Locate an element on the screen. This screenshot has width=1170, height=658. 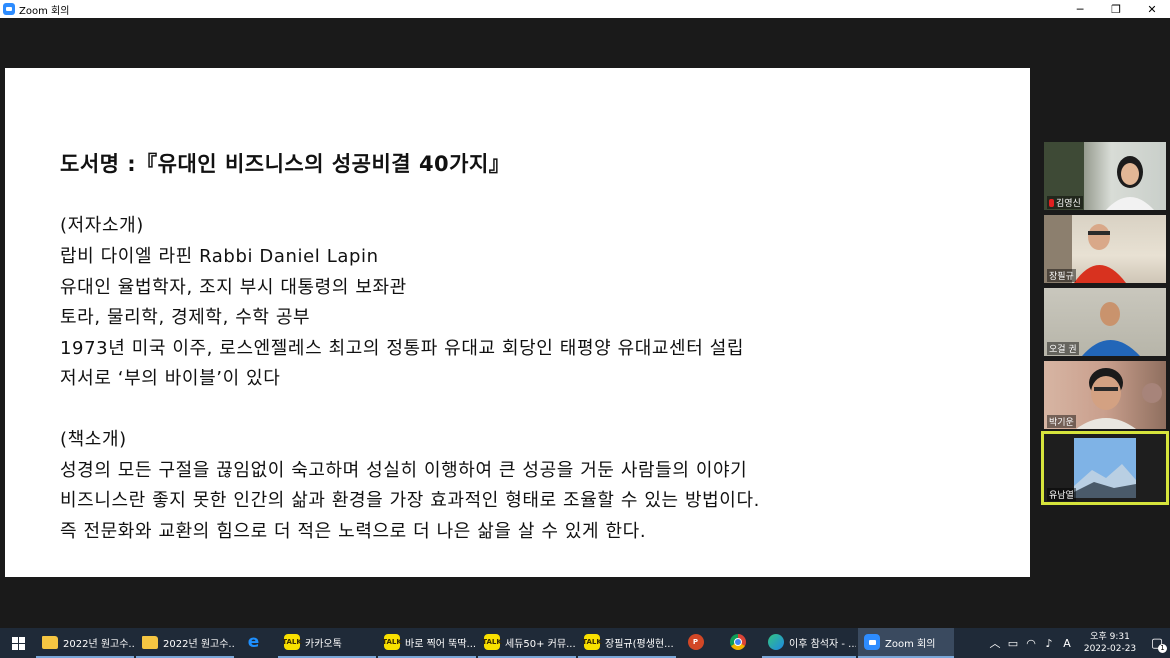
battery-icon: ▭ is located at coordinates (1013, 643).